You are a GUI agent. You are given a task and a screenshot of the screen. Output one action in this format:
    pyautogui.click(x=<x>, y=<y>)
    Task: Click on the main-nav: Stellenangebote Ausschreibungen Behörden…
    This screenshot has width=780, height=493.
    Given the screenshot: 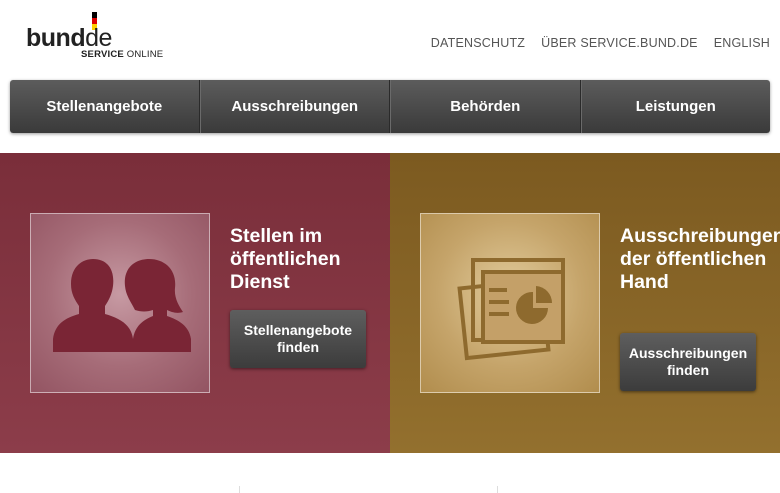 What is the action you would take?
    pyautogui.click(x=390, y=106)
    